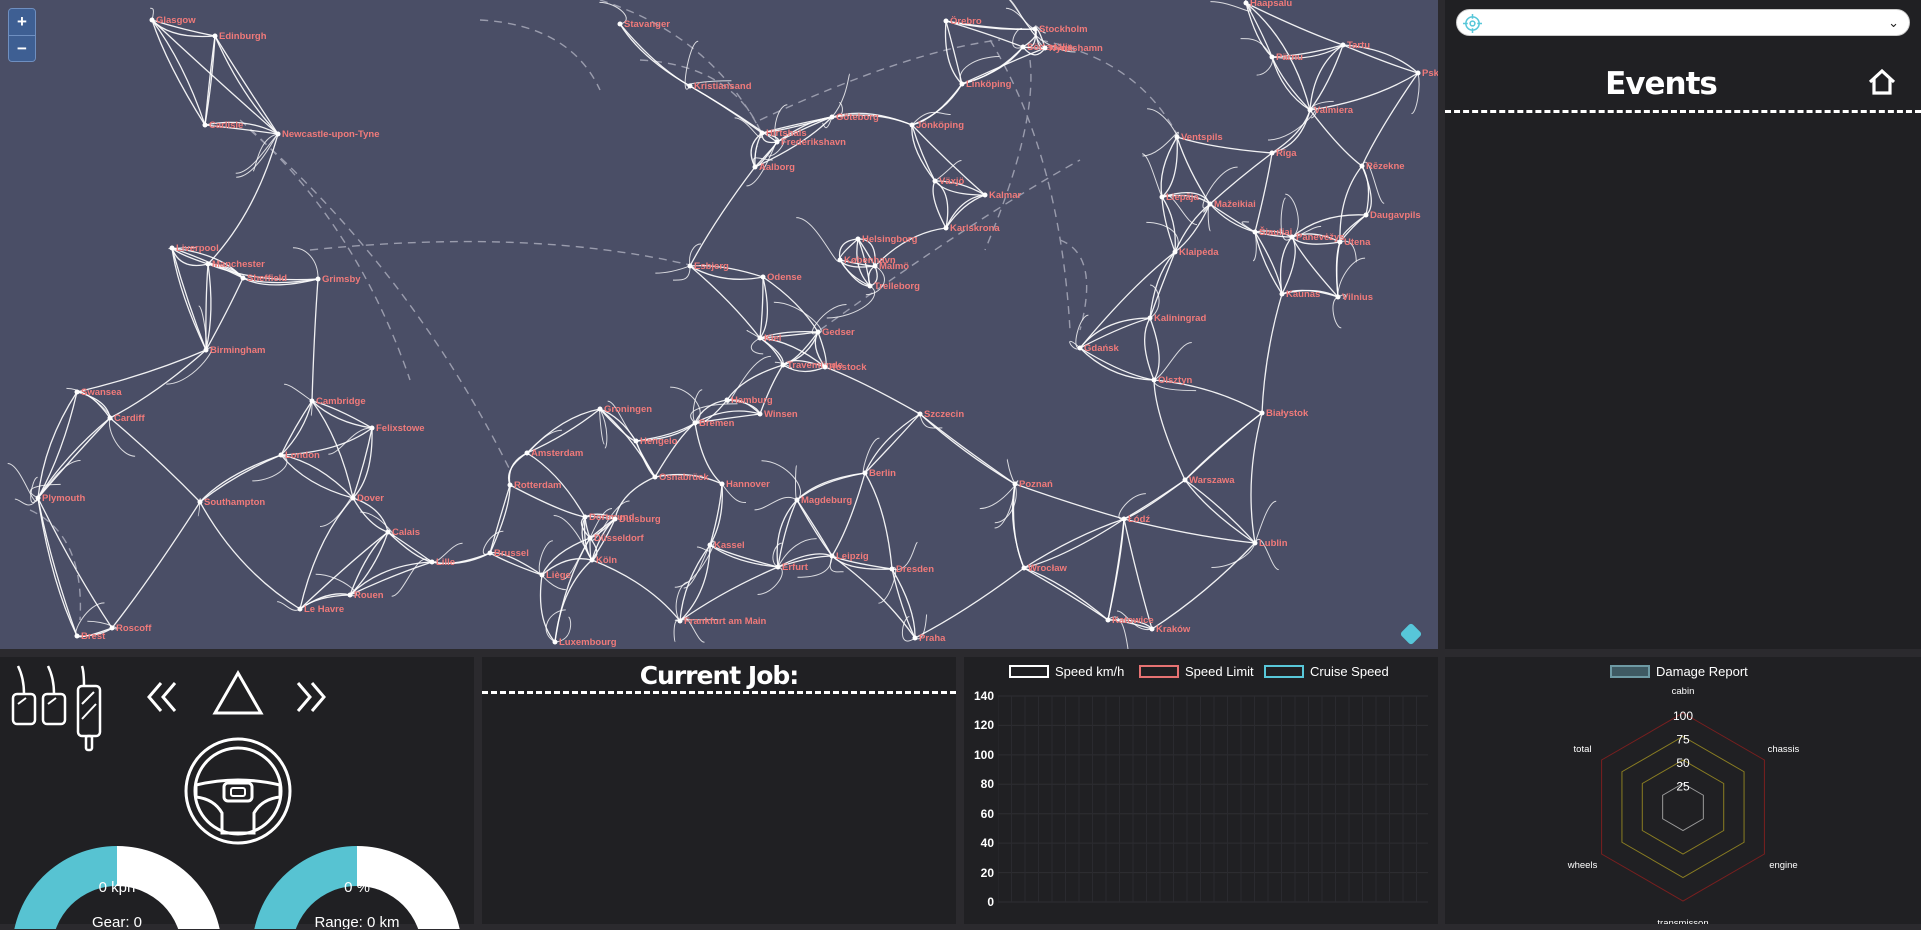 The height and width of the screenshot is (930, 1921). I want to click on city-label: Liège, so click(558, 575).